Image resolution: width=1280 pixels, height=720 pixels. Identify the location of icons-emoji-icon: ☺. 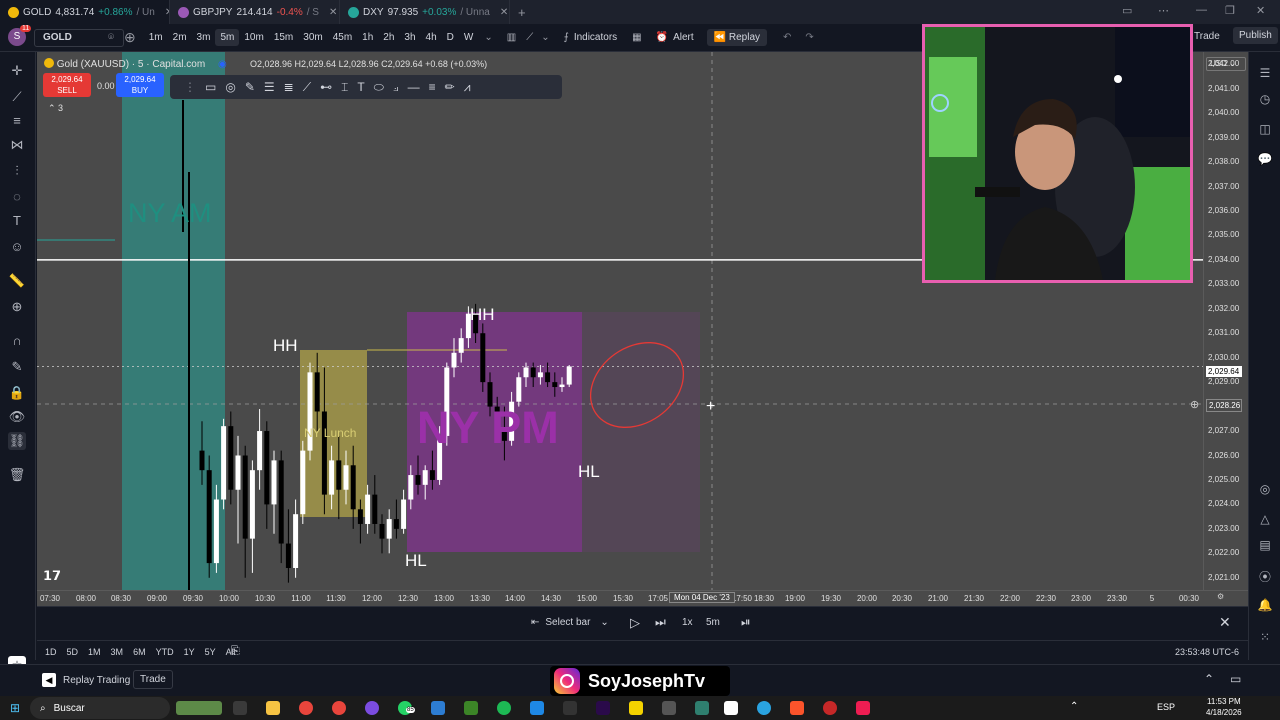
(17, 247).